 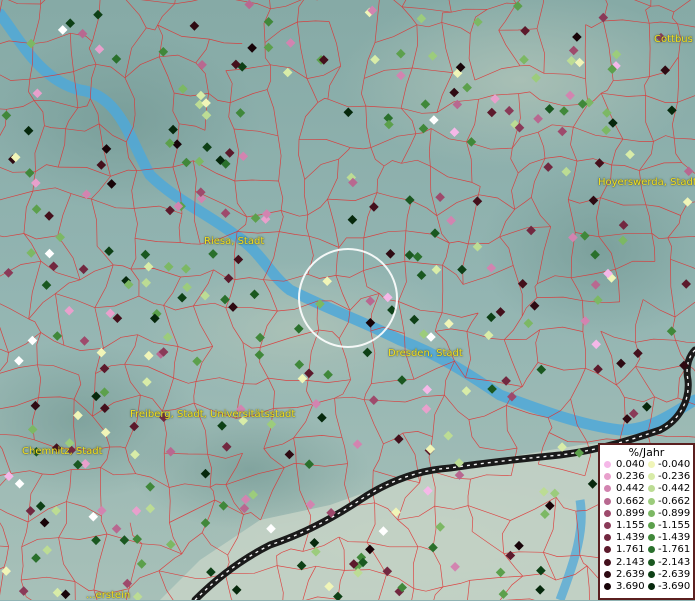 What do you see at coordinates (646, 182) in the screenshot?
I see `city-label-hoyerswerda: Hoyerswerda, Stadt` at bounding box center [646, 182].